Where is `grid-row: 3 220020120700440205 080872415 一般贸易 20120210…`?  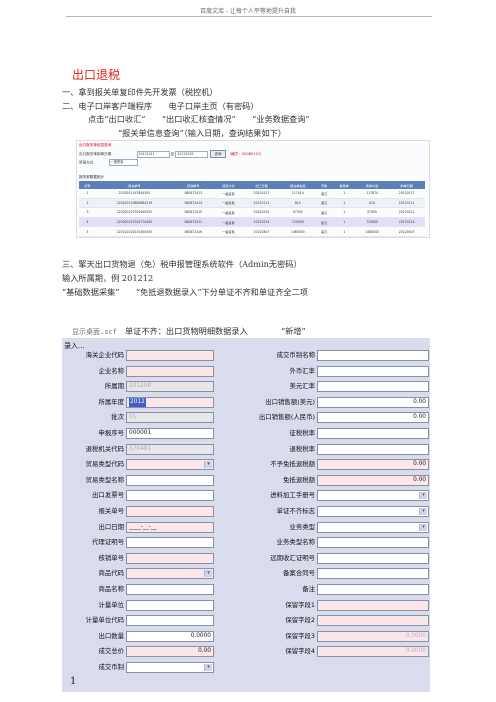
grid-row: 3 220020120700440205 080872415 一般贸易 20120210… is located at coordinates (252, 212).